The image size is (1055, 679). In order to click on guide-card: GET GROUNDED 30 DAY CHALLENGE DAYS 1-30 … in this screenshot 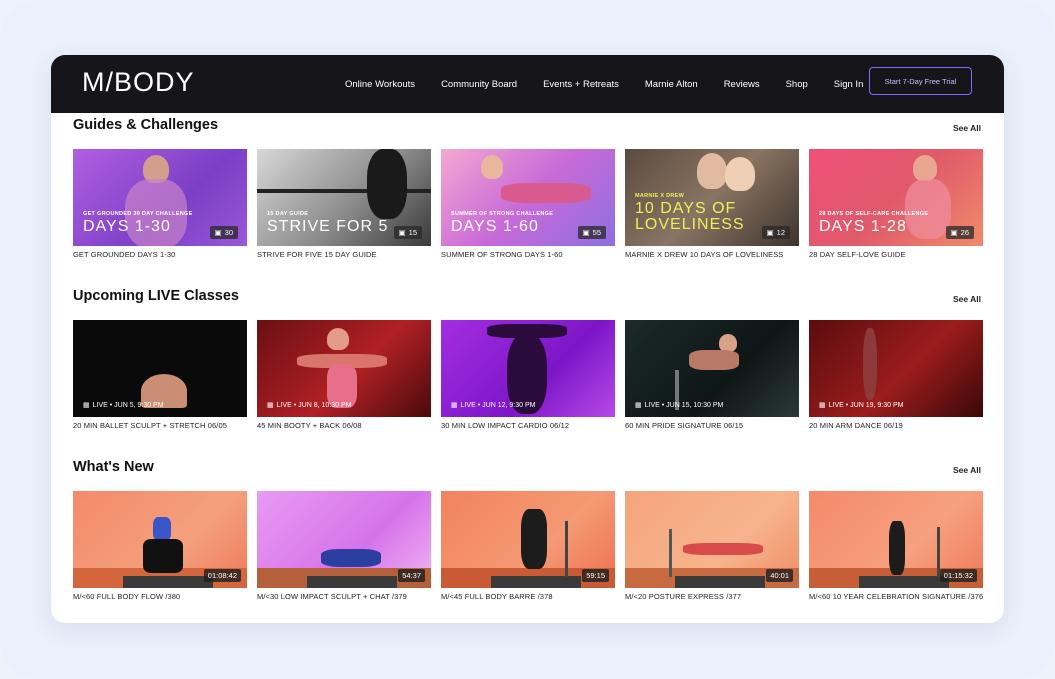, I will do `click(160, 204)`.